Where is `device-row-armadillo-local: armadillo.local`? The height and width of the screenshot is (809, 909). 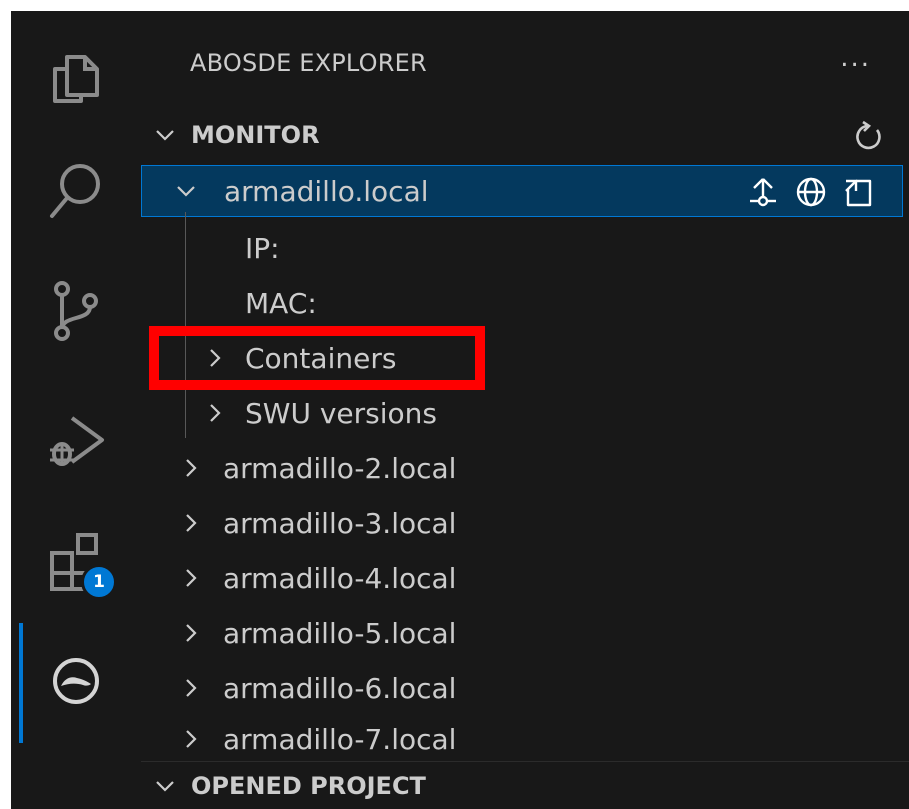
device-row-armadillo-local: armadillo.local is located at coordinates (522, 191).